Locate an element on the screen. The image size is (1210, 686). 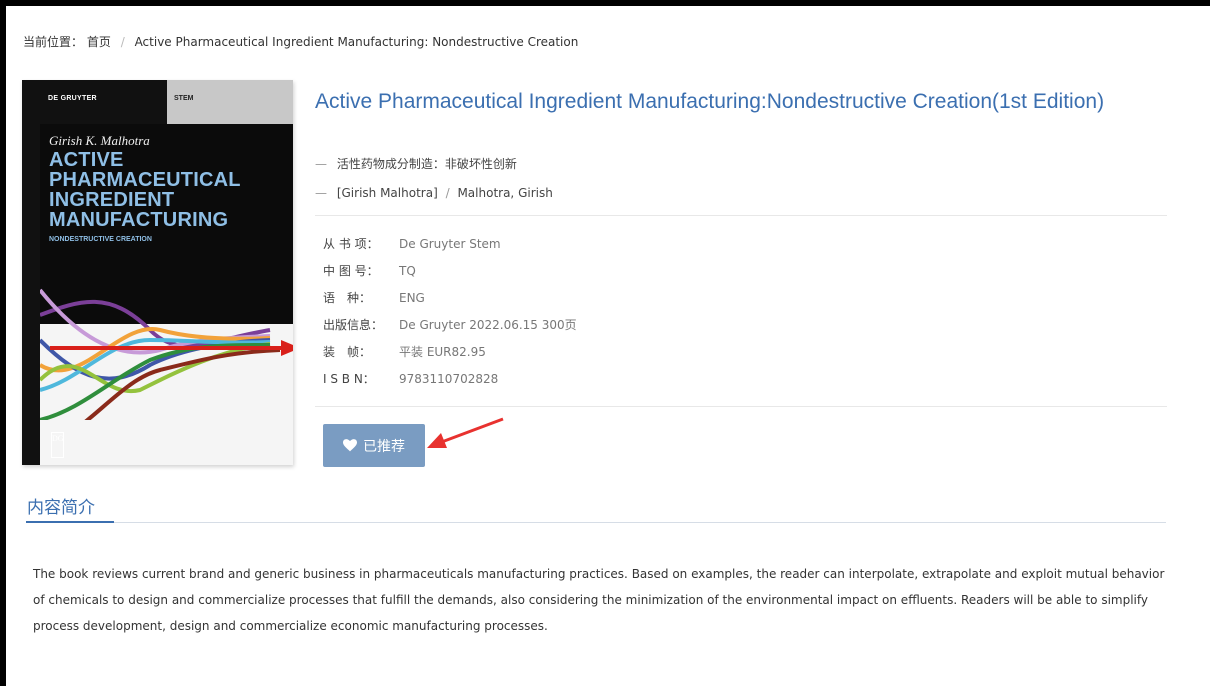
cover-series-bar is located at coordinates (230, 102).